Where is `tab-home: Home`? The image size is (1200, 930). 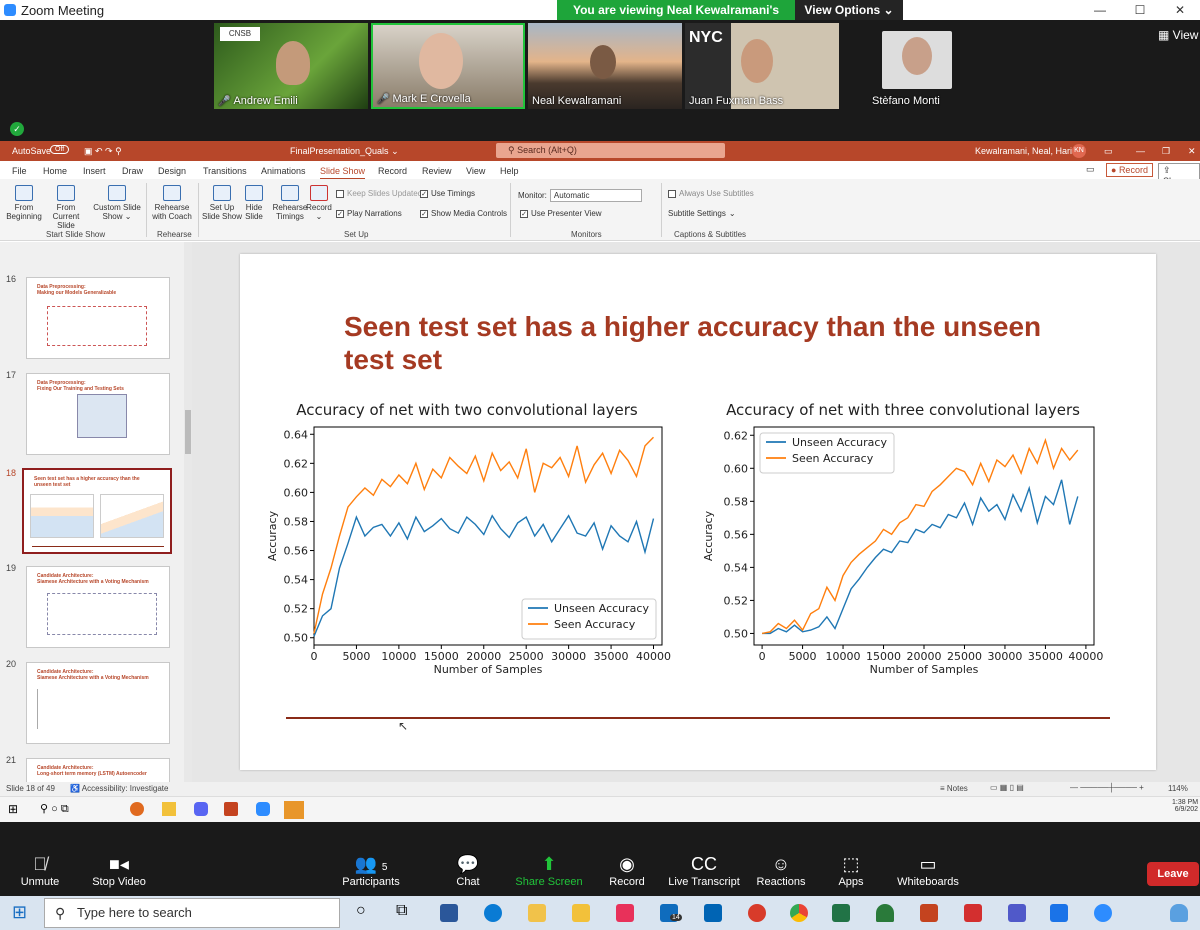
tab-home: Home is located at coordinates (55, 171).